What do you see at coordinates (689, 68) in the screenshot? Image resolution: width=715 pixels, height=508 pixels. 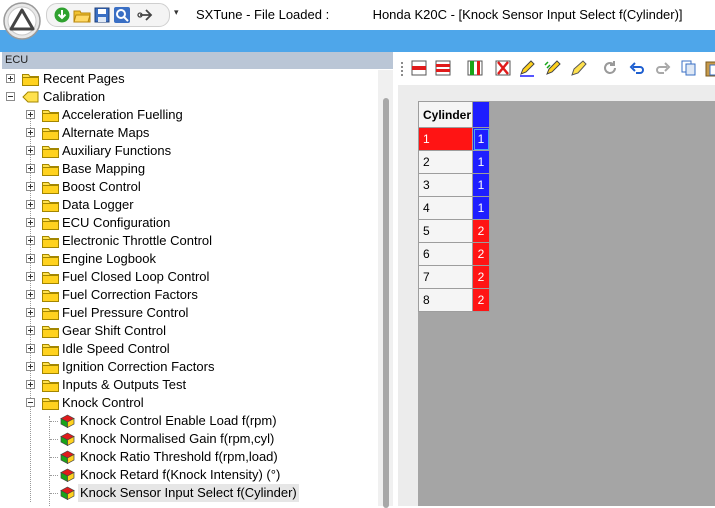 I see `copy-icon` at bounding box center [689, 68].